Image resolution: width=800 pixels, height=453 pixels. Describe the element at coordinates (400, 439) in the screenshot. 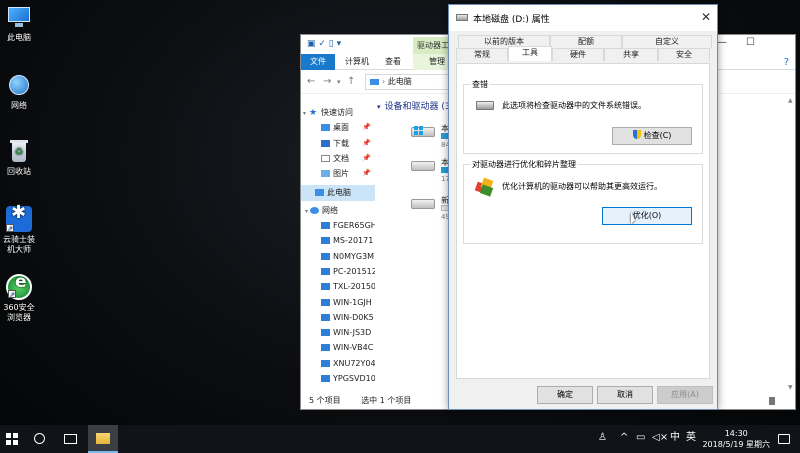

I see `taskbar: ♙ ^ ▭ ◁× 中 英 14:30 2018/5/19 星期六` at that location.